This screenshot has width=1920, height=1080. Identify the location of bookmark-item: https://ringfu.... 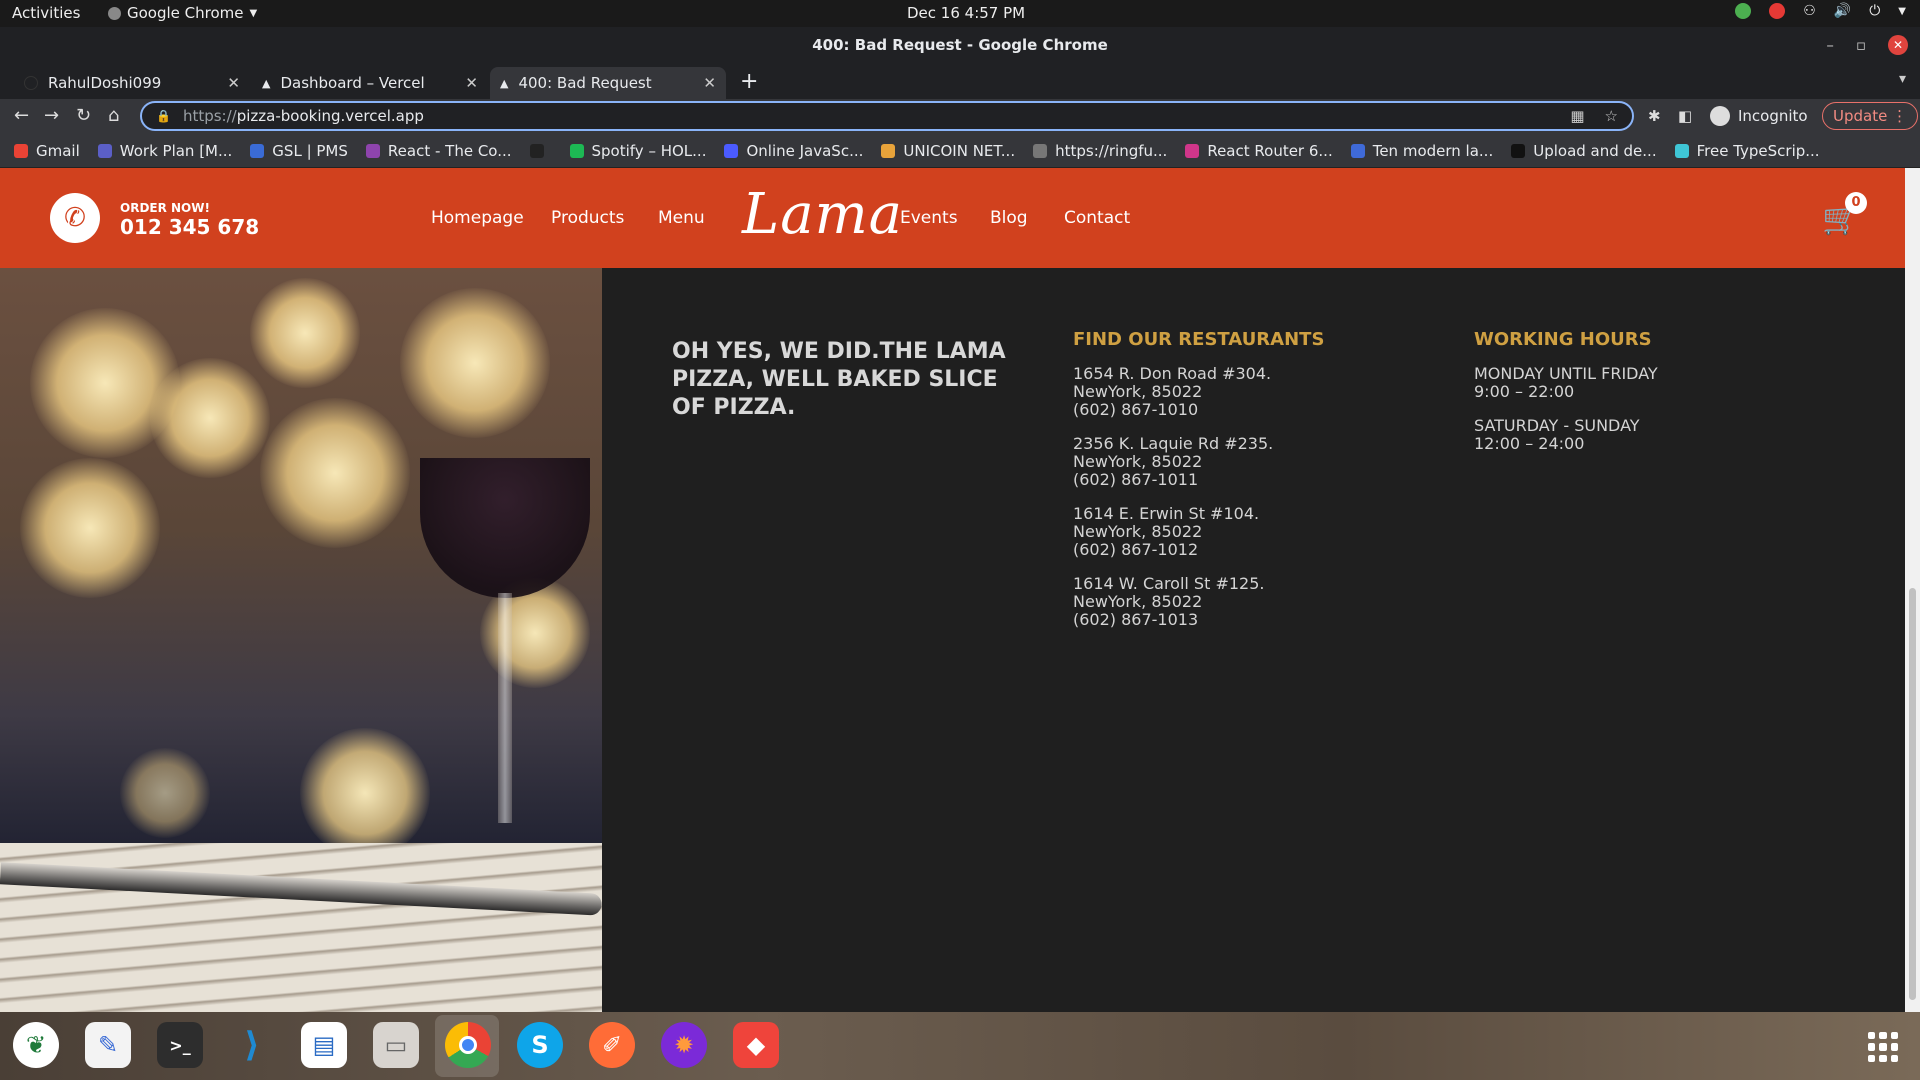
(1100, 151).